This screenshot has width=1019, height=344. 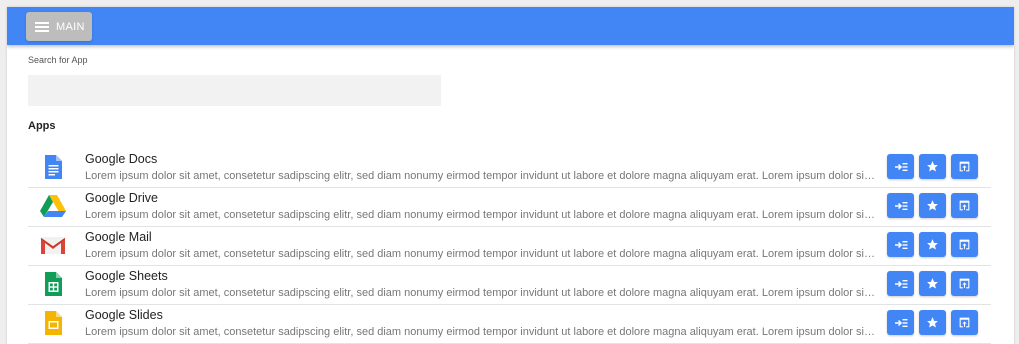 What do you see at coordinates (53, 323) in the screenshot?
I see `google-slides-icon` at bounding box center [53, 323].